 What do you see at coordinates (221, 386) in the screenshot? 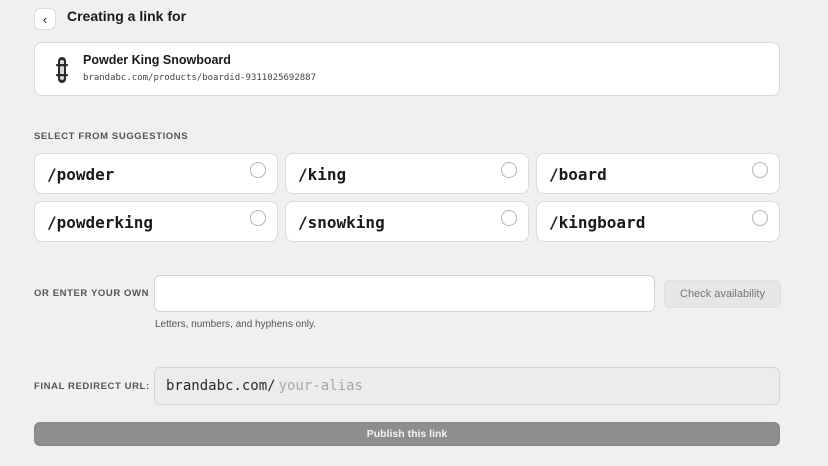
I see `redirect-domain: brandabc.com/` at bounding box center [221, 386].